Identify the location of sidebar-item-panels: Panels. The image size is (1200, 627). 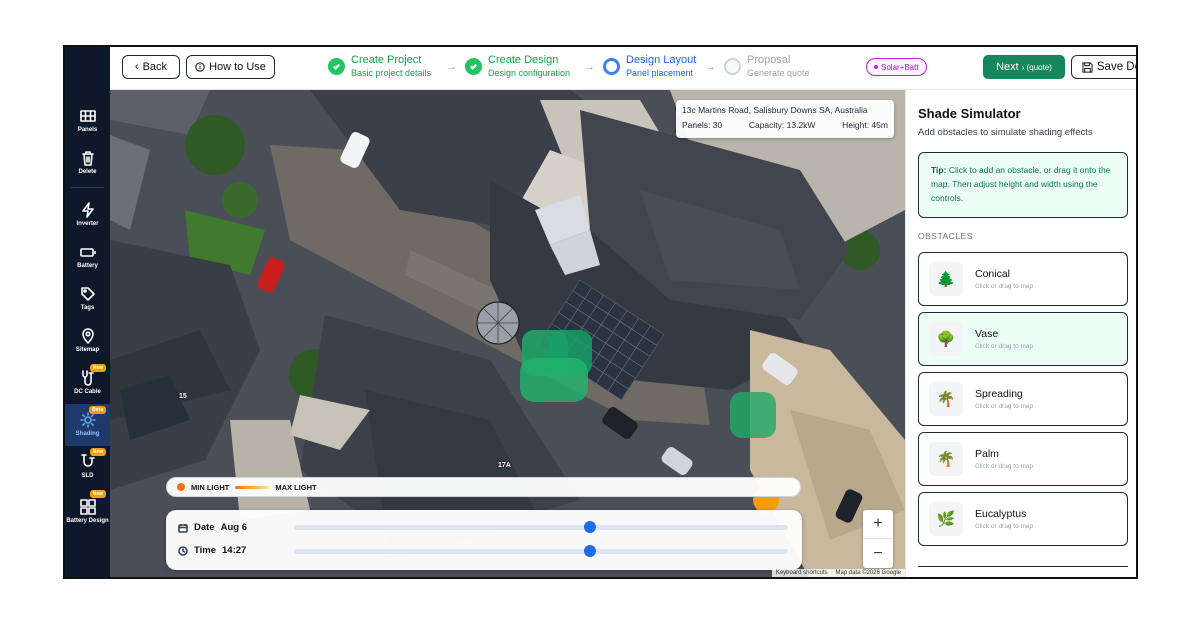
(87, 121).